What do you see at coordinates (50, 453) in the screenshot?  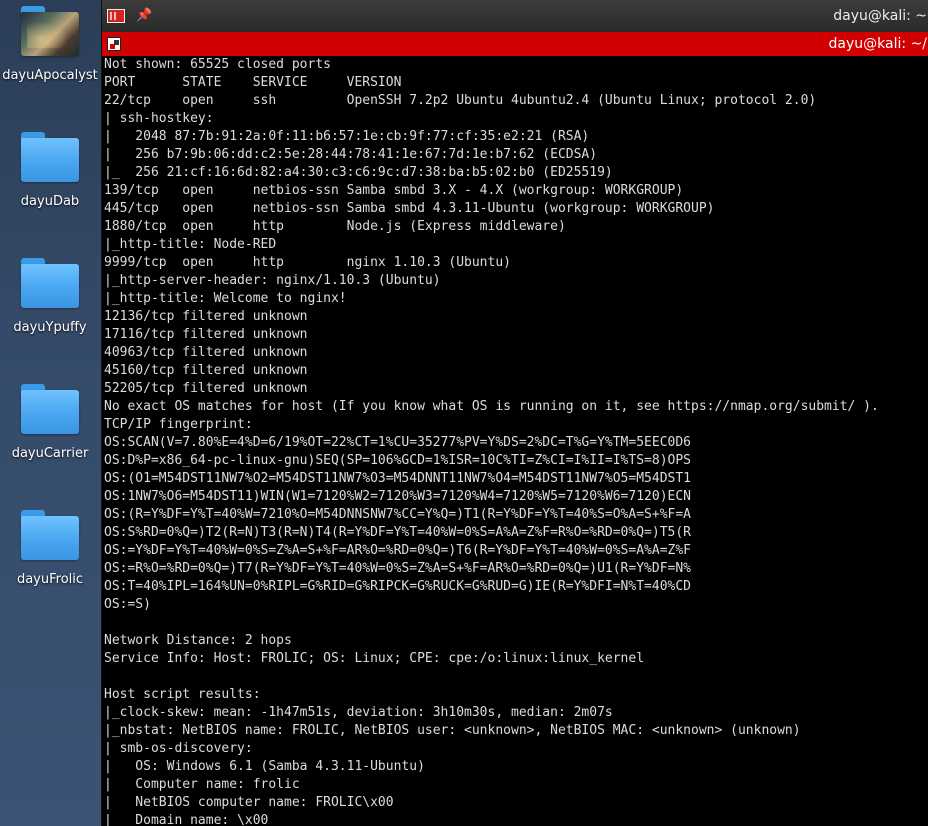 I see `desktop-icon-label: dayuCarrier` at bounding box center [50, 453].